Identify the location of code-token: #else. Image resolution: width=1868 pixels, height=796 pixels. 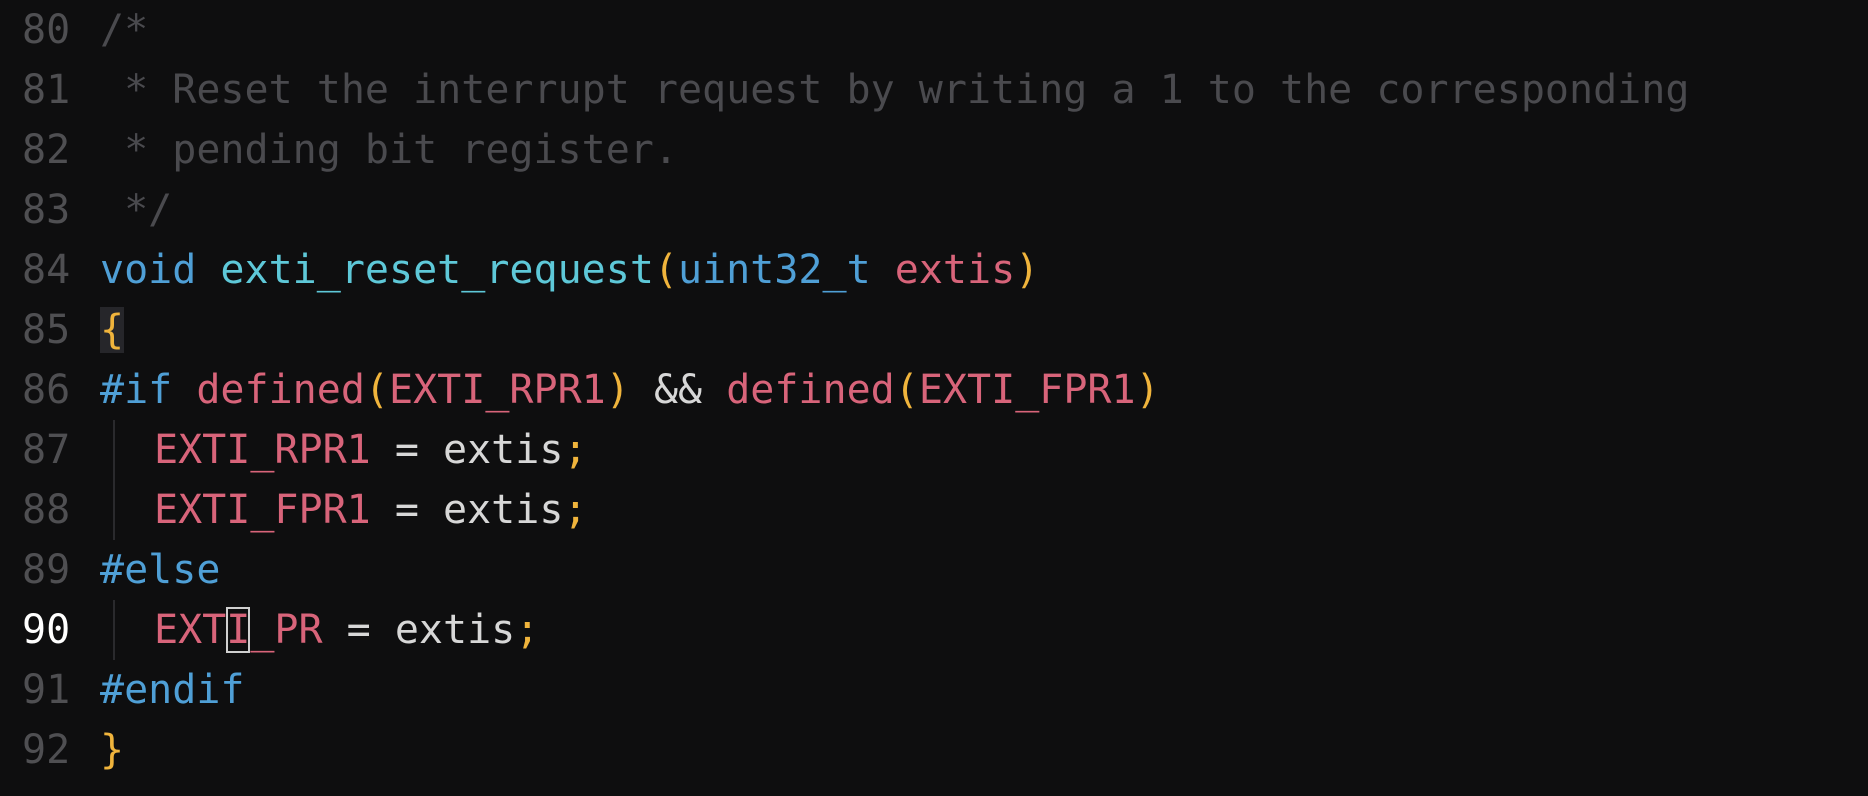
(160, 570).